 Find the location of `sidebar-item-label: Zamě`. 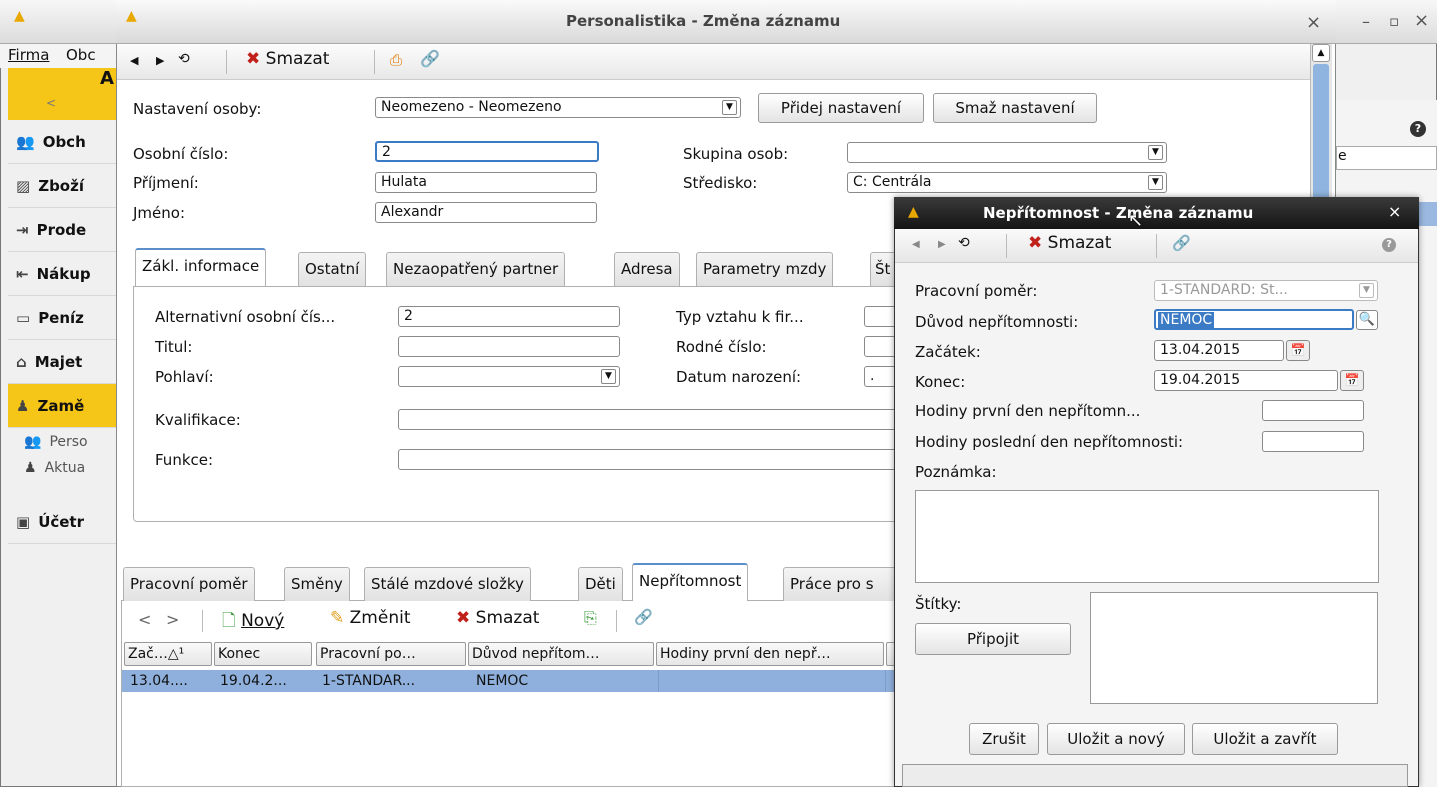

sidebar-item-label: Zamě is located at coordinates (61, 406).